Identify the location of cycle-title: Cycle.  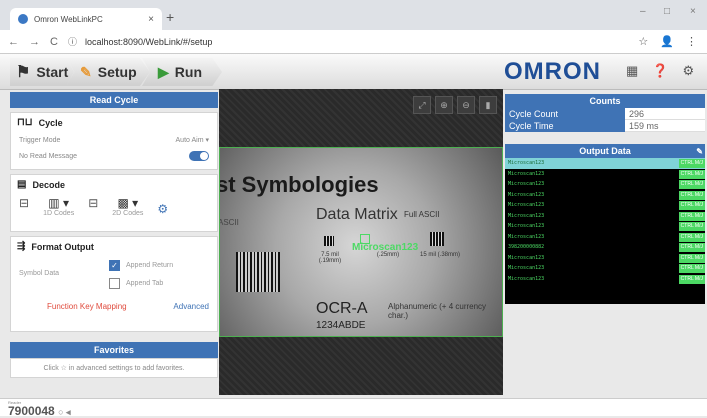
(50, 122).